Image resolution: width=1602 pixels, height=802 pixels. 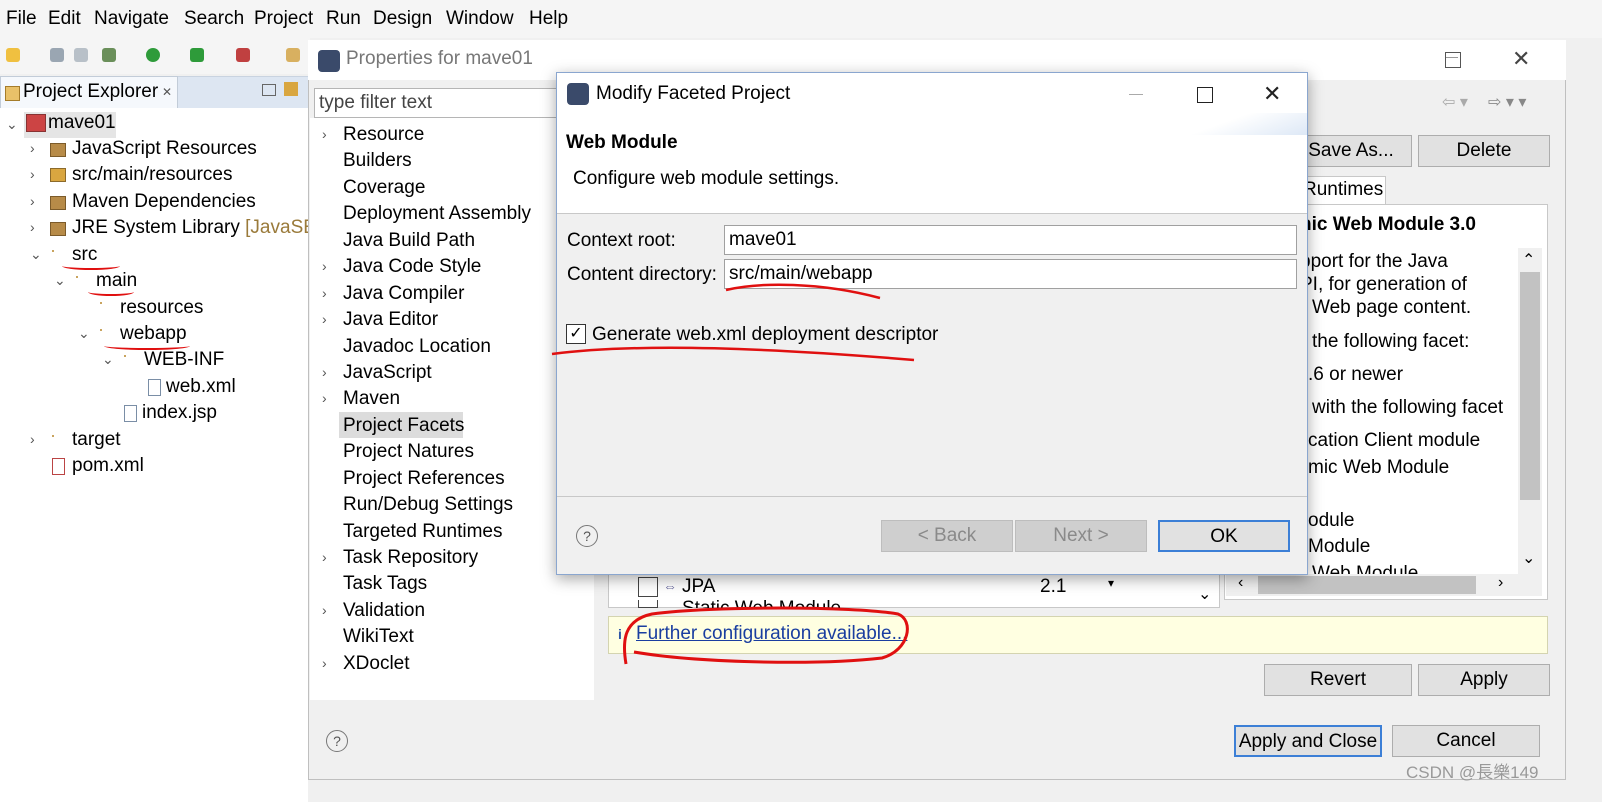 What do you see at coordinates (480, 19) in the screenshot?
I see `menu-window: Window` at bounding box center [480, 19].